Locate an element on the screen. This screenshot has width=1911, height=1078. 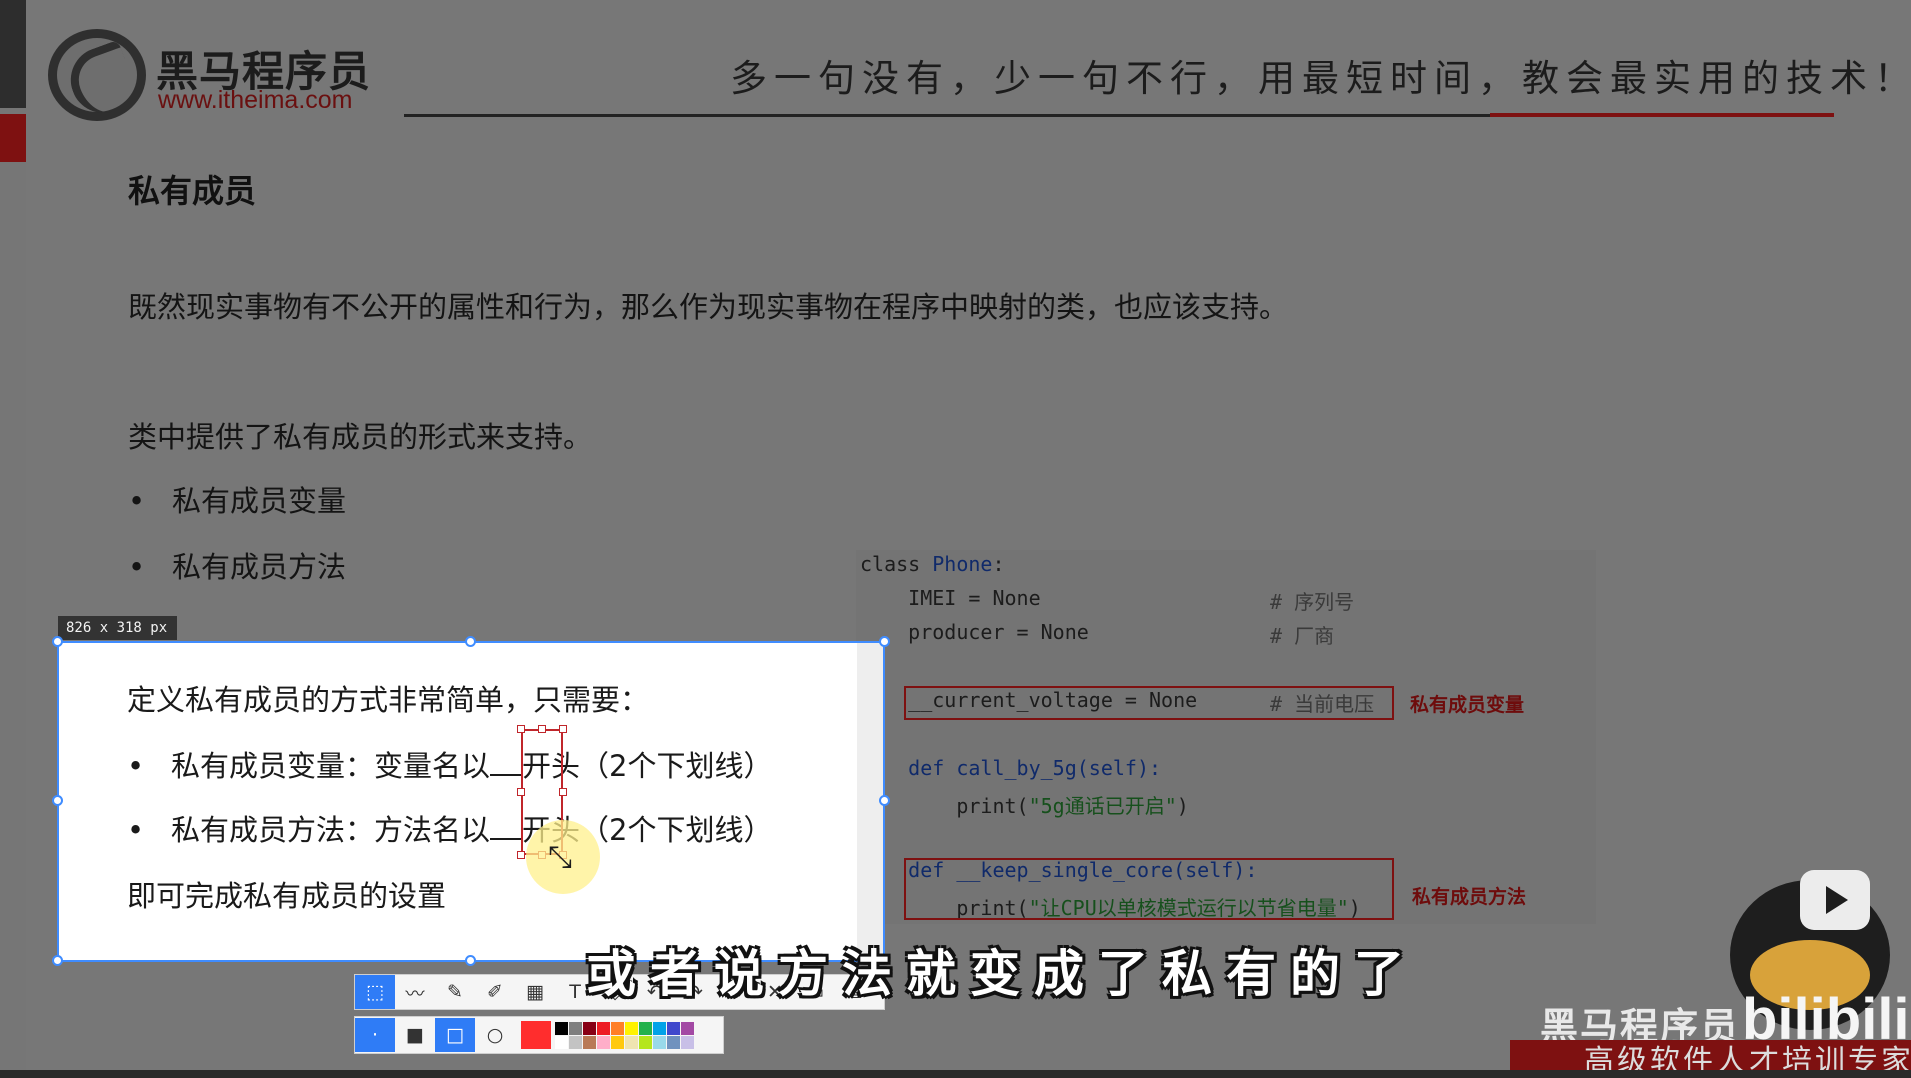
resize-handle-t is located at coordinates (470, 641).